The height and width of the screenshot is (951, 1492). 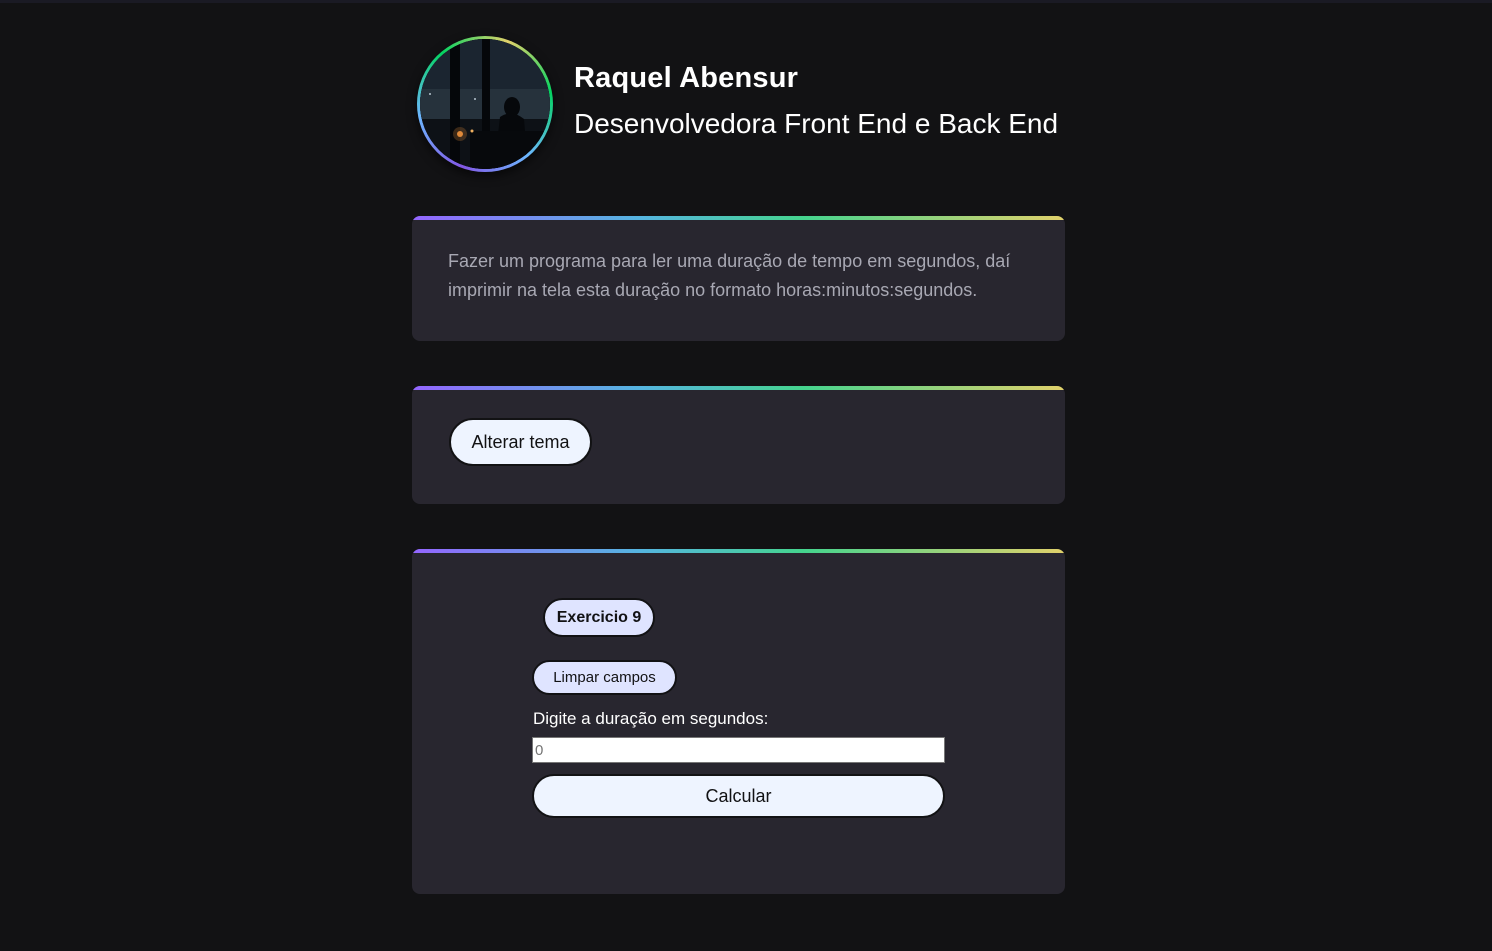 I want to click on avatar, so click(x=485, y=104).